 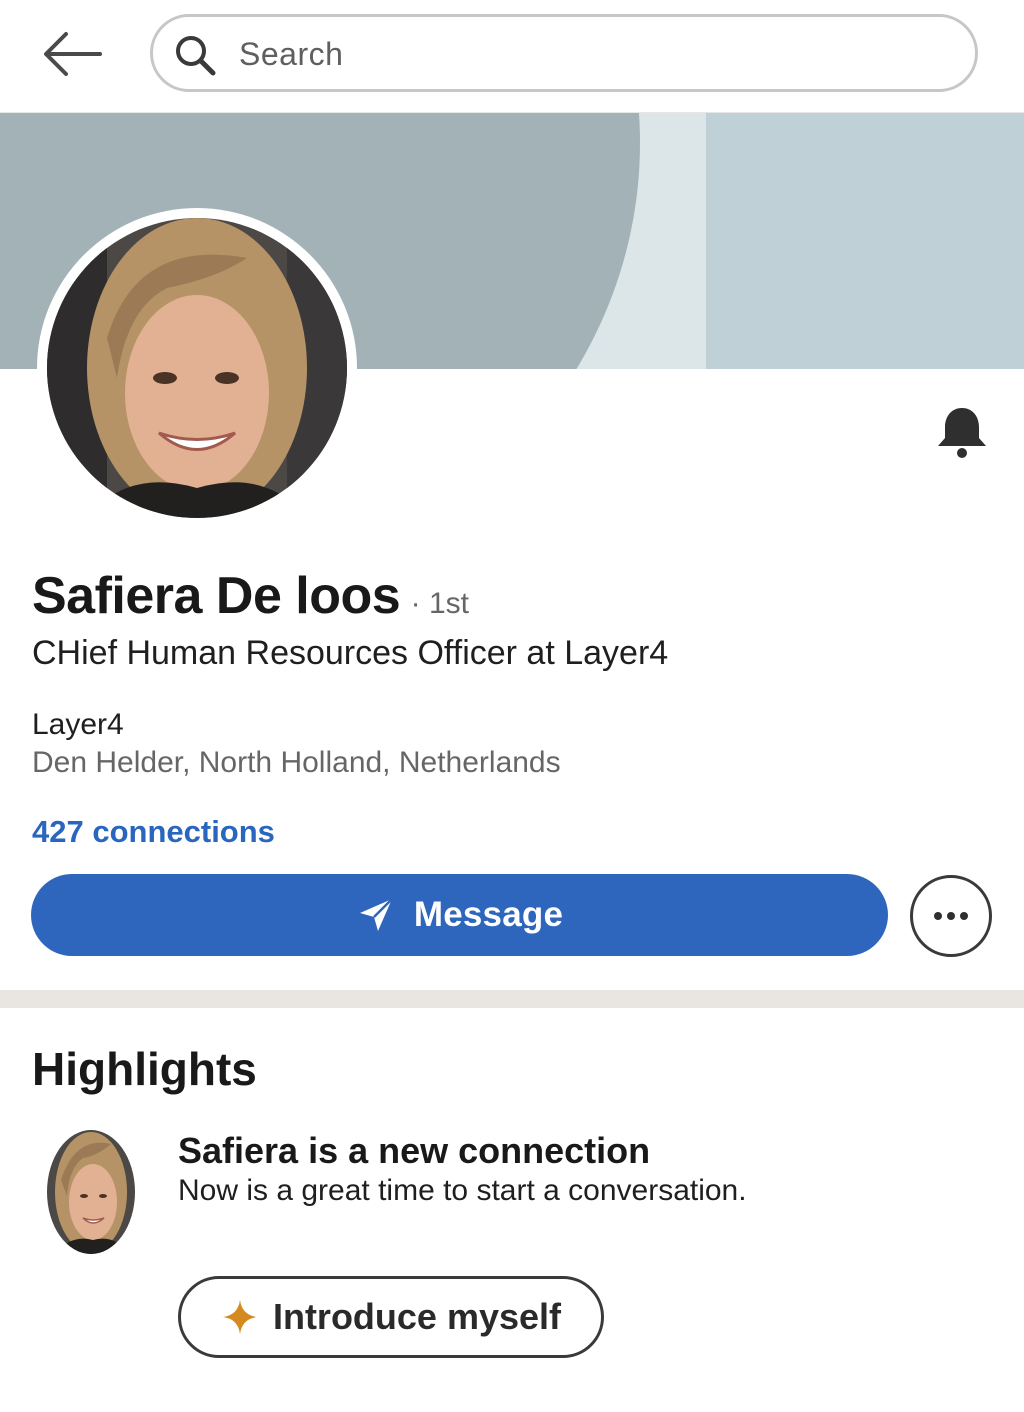 What do you see at coordinates (440, 603) in the screenshot?
I see `connection-degree: · 1st` at bounding box center [440, 603].